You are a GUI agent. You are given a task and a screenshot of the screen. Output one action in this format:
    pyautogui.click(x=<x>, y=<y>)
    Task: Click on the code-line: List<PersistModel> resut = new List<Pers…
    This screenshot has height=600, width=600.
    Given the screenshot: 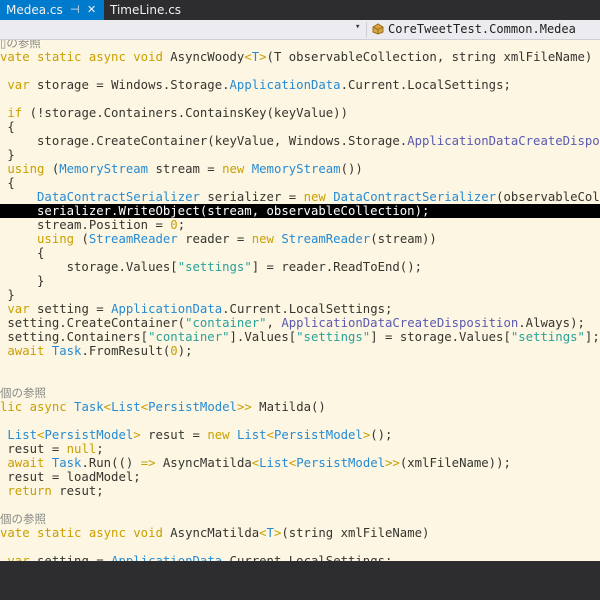 What is the action you would take?
    pyautogui.click(x=196, y=435)
    